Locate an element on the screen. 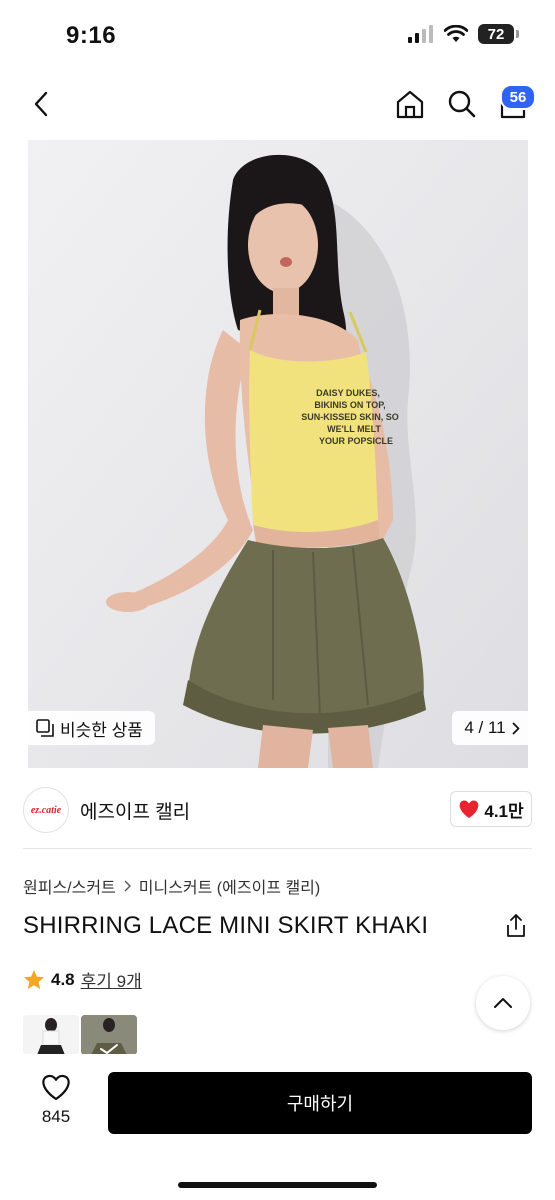 The image size is (555, 1200). rating-row: 4.8 후기 9개 is located at coordinates (82, 979).